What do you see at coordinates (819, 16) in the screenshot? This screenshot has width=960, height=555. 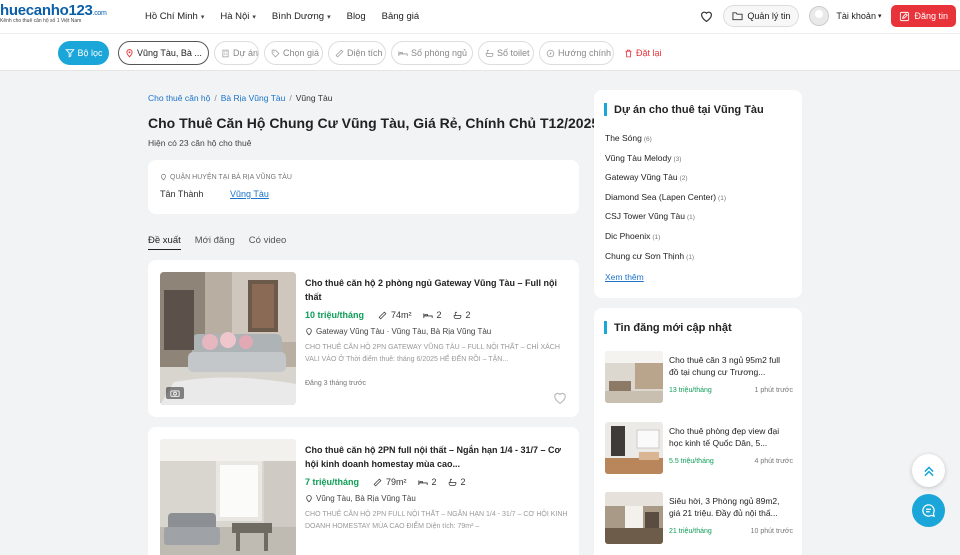 I see `avatar` at bounding box center [819, 16].